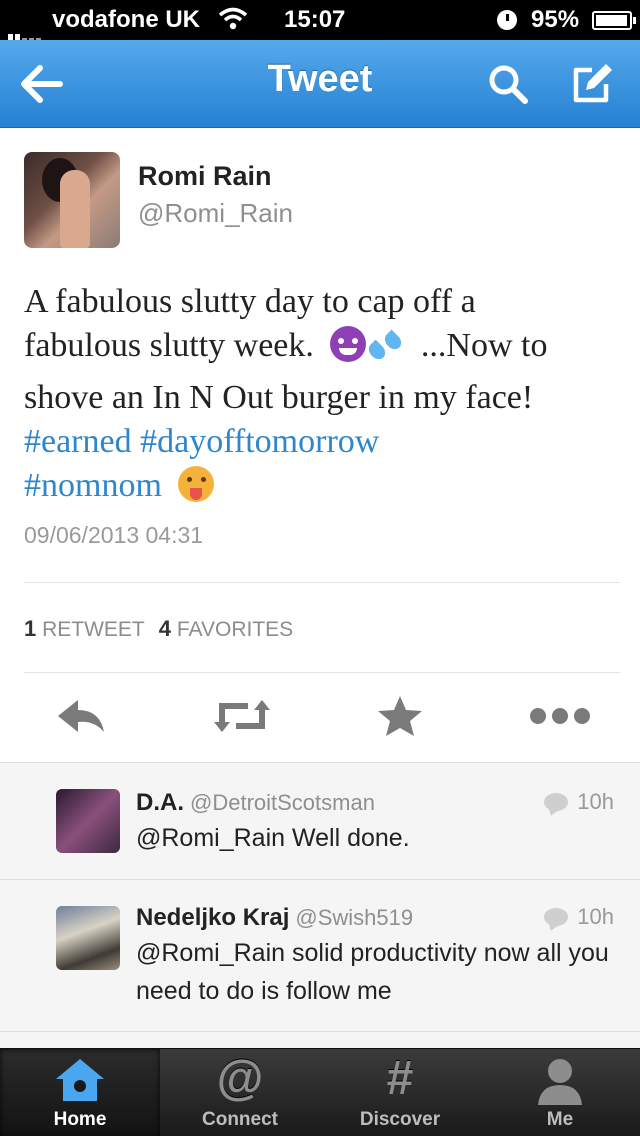 Image resolution: width=640 pixels, height=1136 pixels. I want to click on tweet-stats: 1 RETWEET 4 FAVORITES, so click(158, 629).